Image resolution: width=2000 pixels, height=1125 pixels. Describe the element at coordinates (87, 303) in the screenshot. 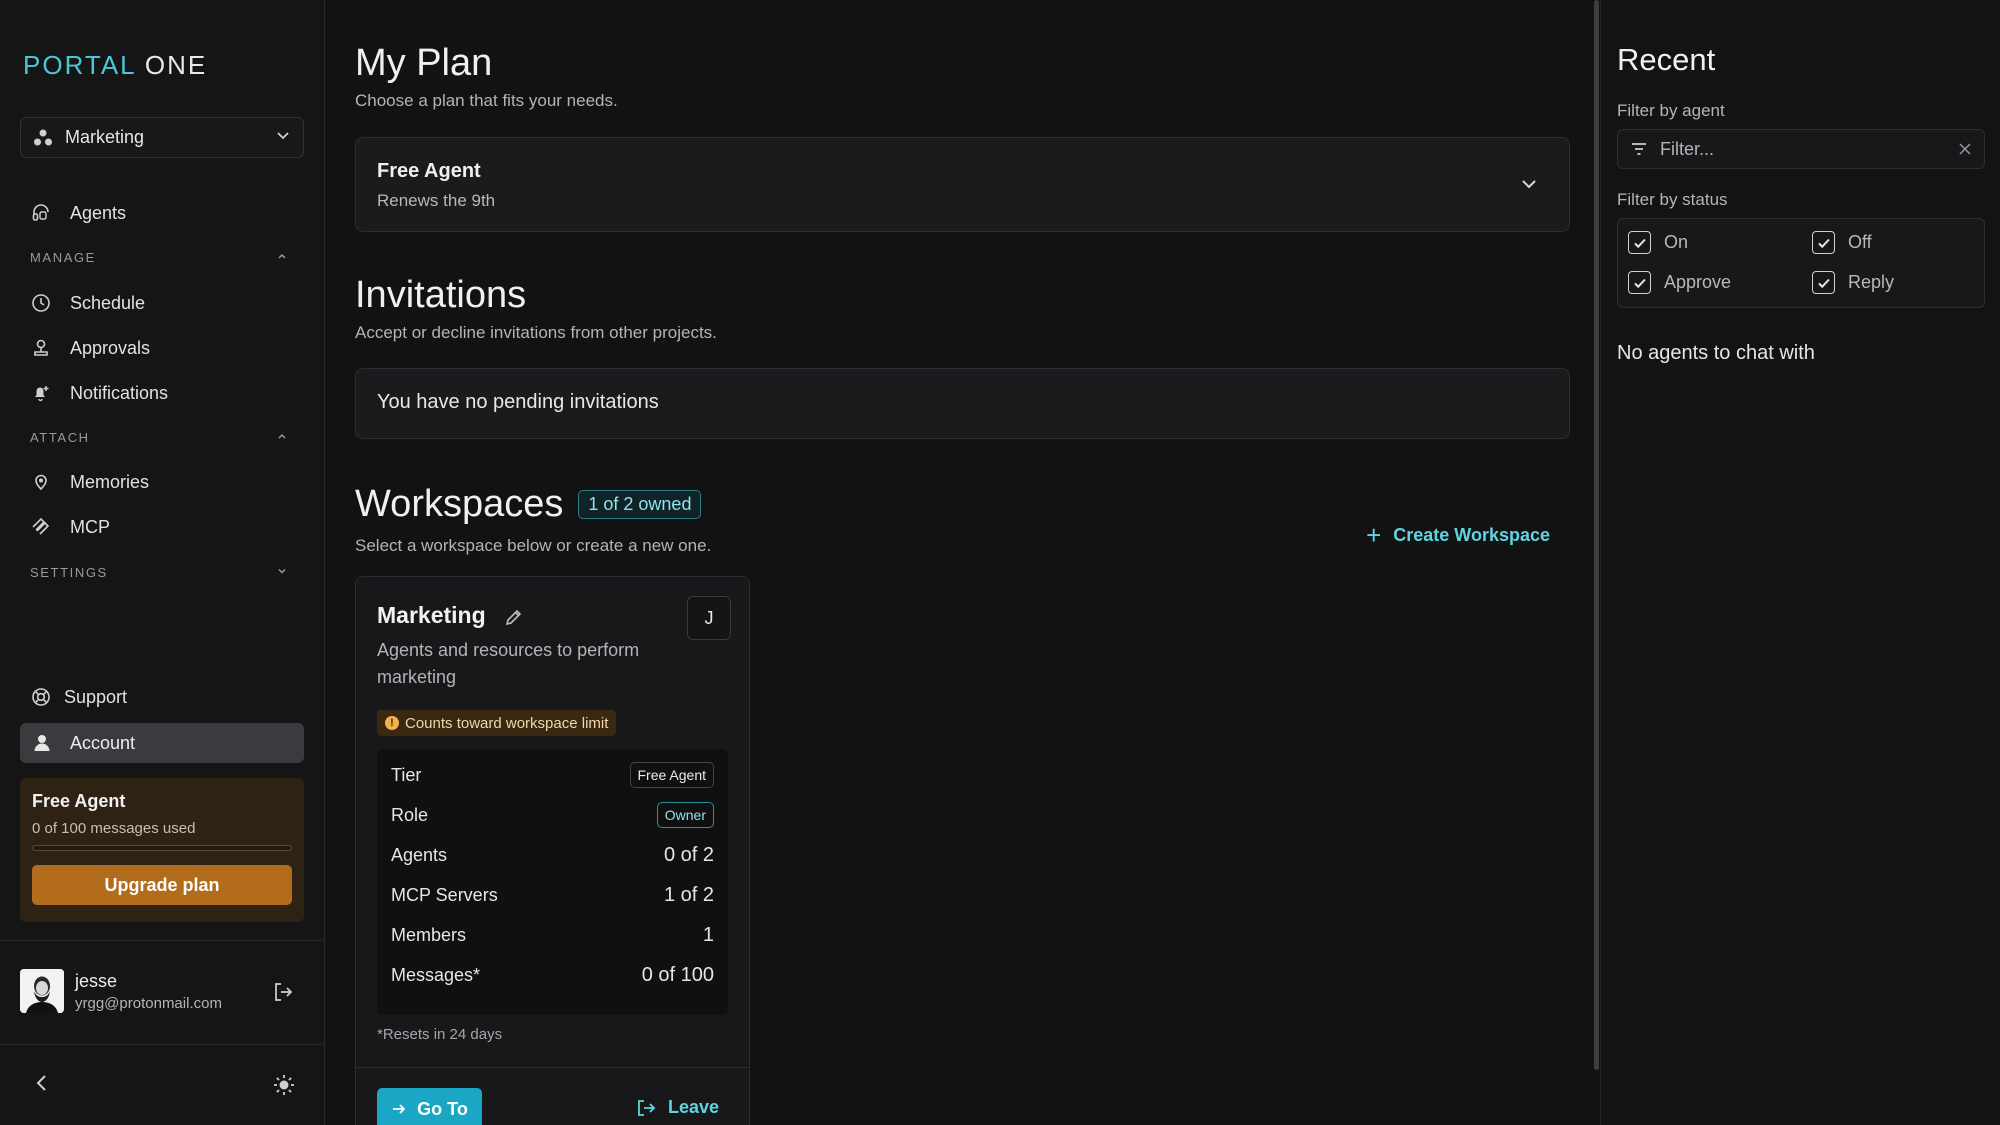

I see `sidebar-item-schedule: Schedule` at that location.